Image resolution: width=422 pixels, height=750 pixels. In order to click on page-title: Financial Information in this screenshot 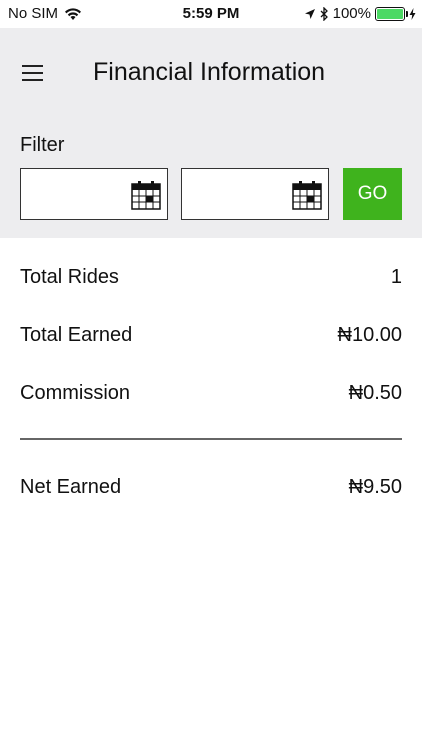, I will do `click(209, 72)`.